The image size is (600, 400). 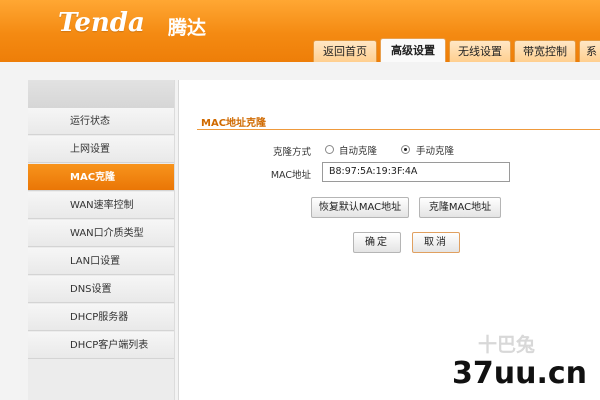 I want to click on sidebar-item-internet-settings: 上网设置, so click(x=101, y=149).